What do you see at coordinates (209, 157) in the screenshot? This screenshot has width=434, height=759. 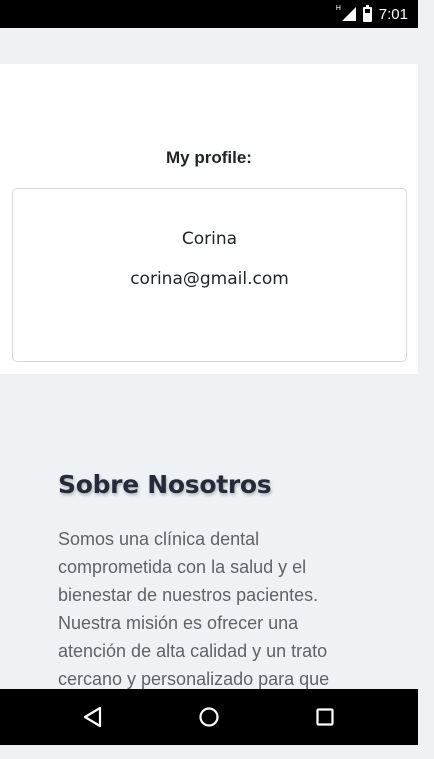 I see `profile-heading: My profile:` at bounding box center [209, 157].